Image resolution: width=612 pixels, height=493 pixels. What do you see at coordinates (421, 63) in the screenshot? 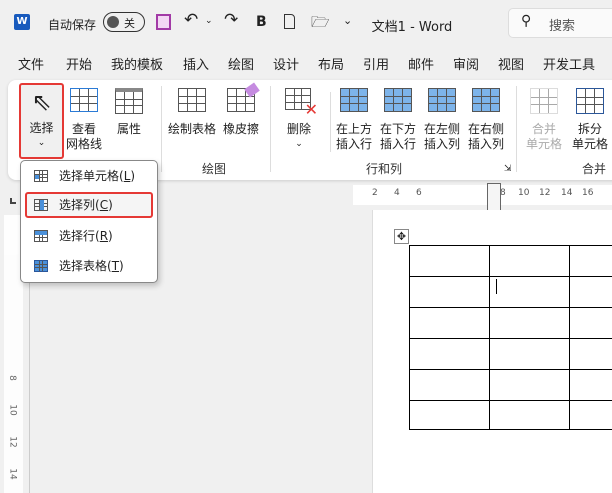
I see `menu-mailings: 邮件` at bounding box center [421, 63].